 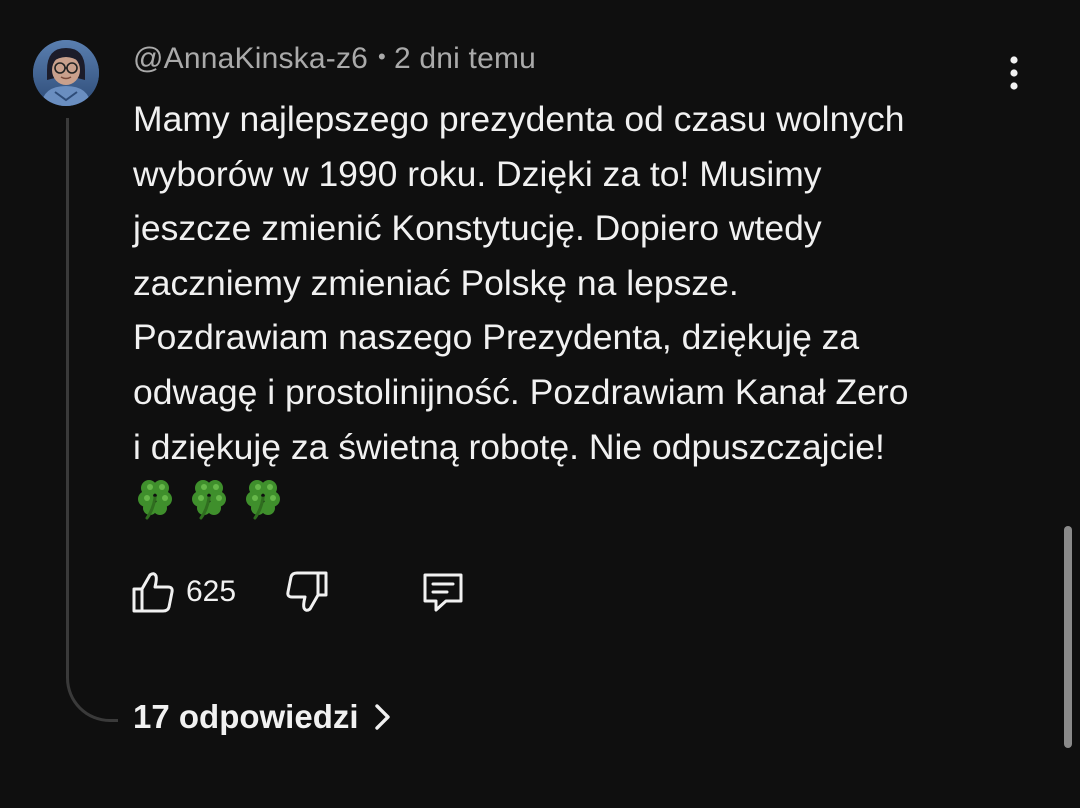 What do you see at coordinates (382, 717) in the screenshot?
I see `chevron-right-icon` at bounding box center [382, 717].